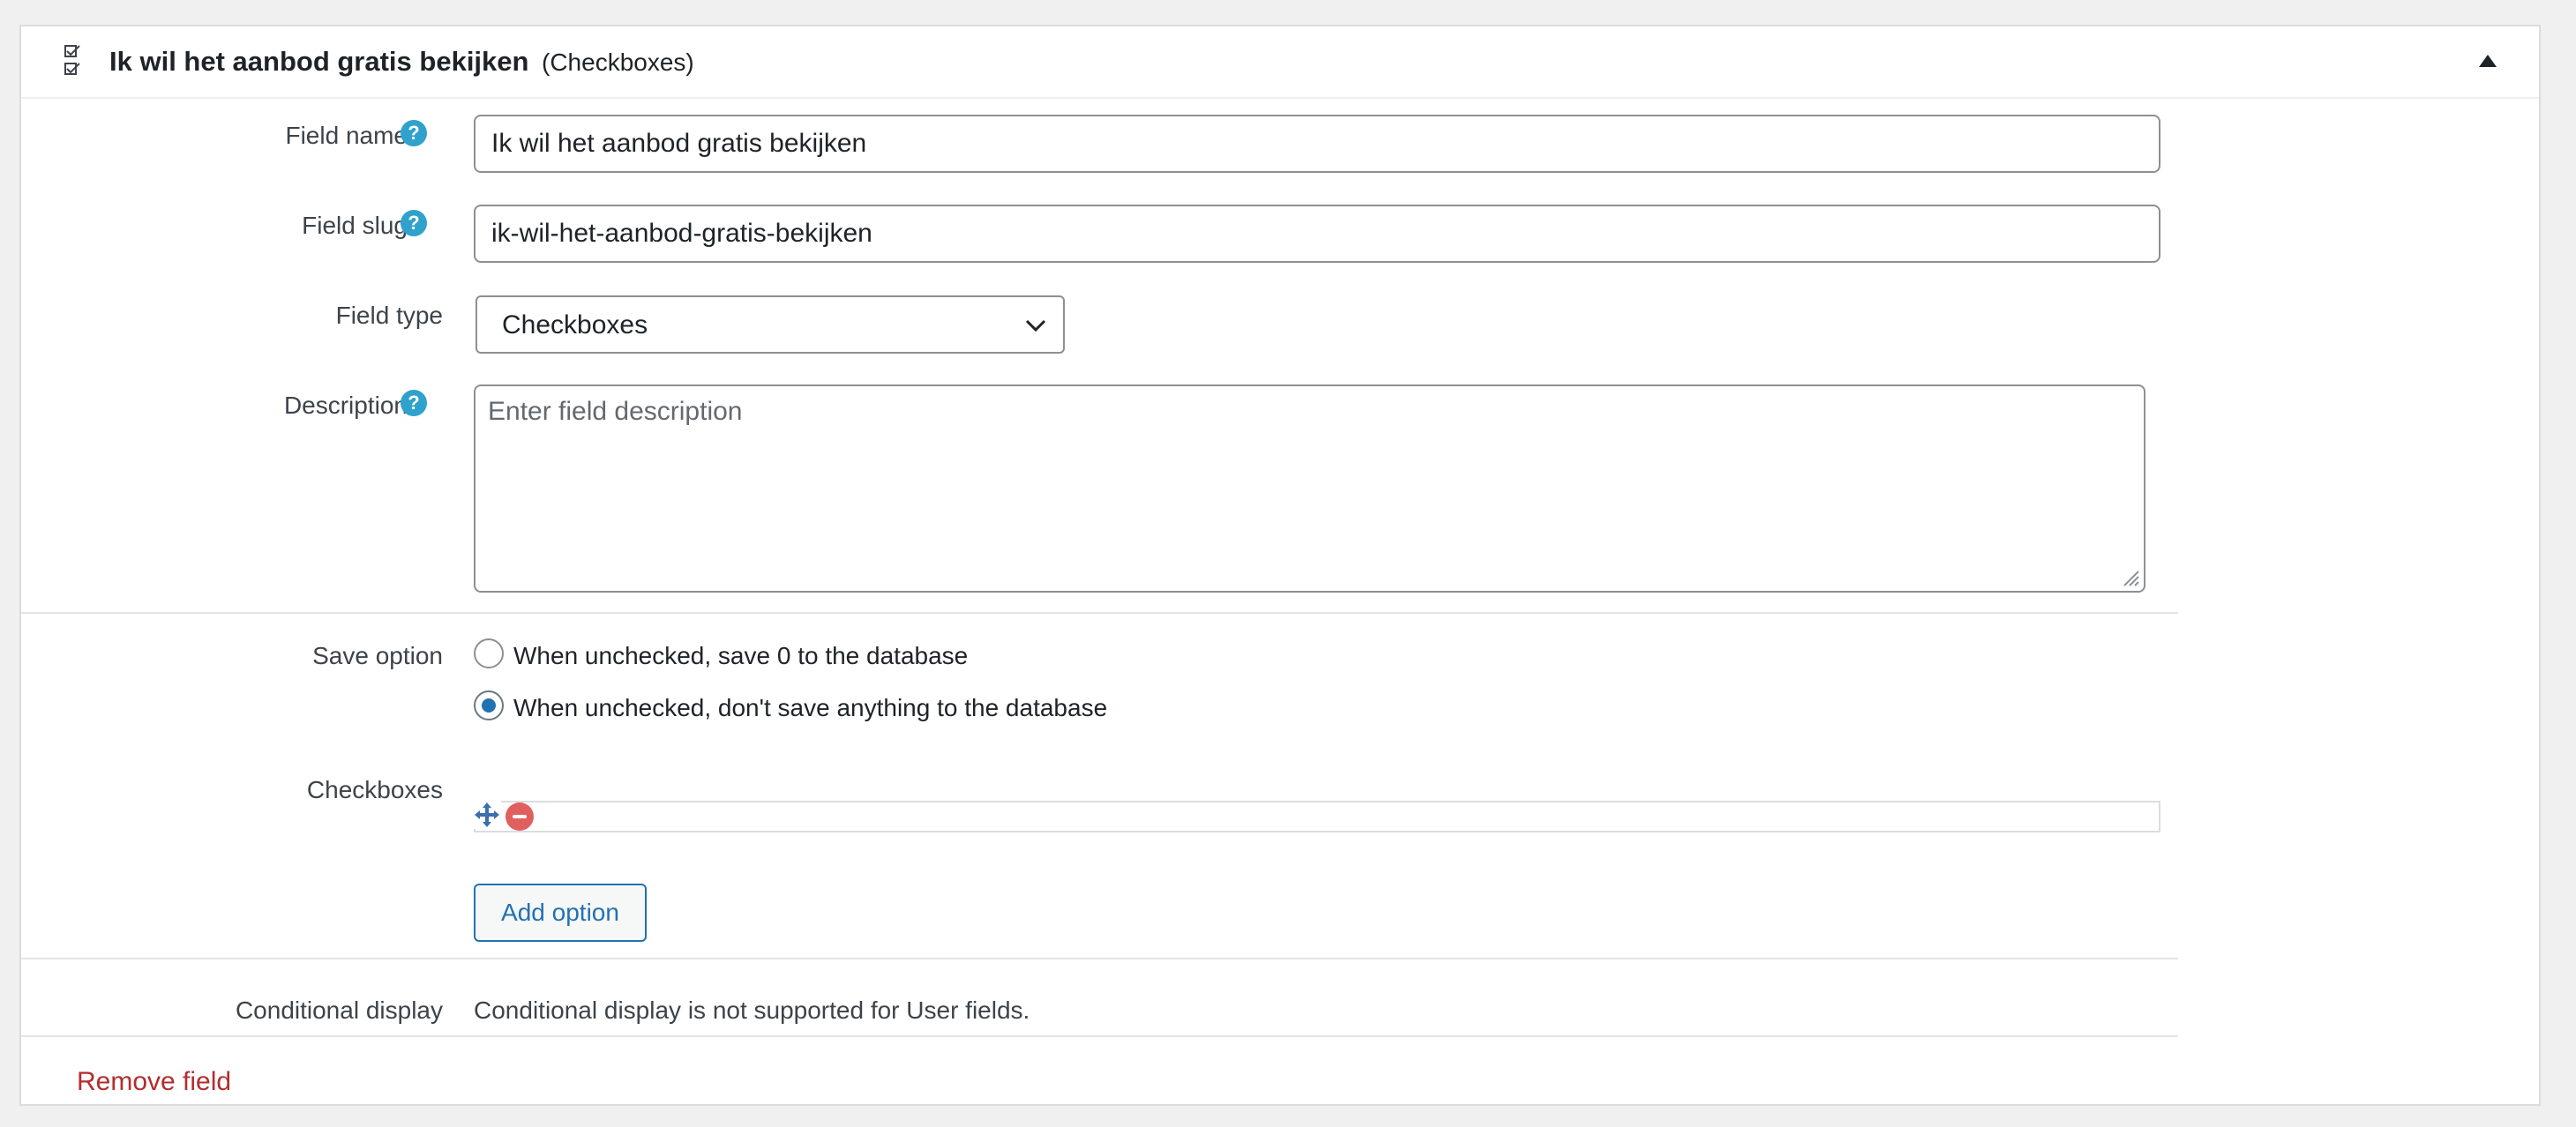 The image size is (2576, 1127). Describe the element at coordinates (1310, 488) in the screenshot. I see `description-textarea: Enter field description` at that location.